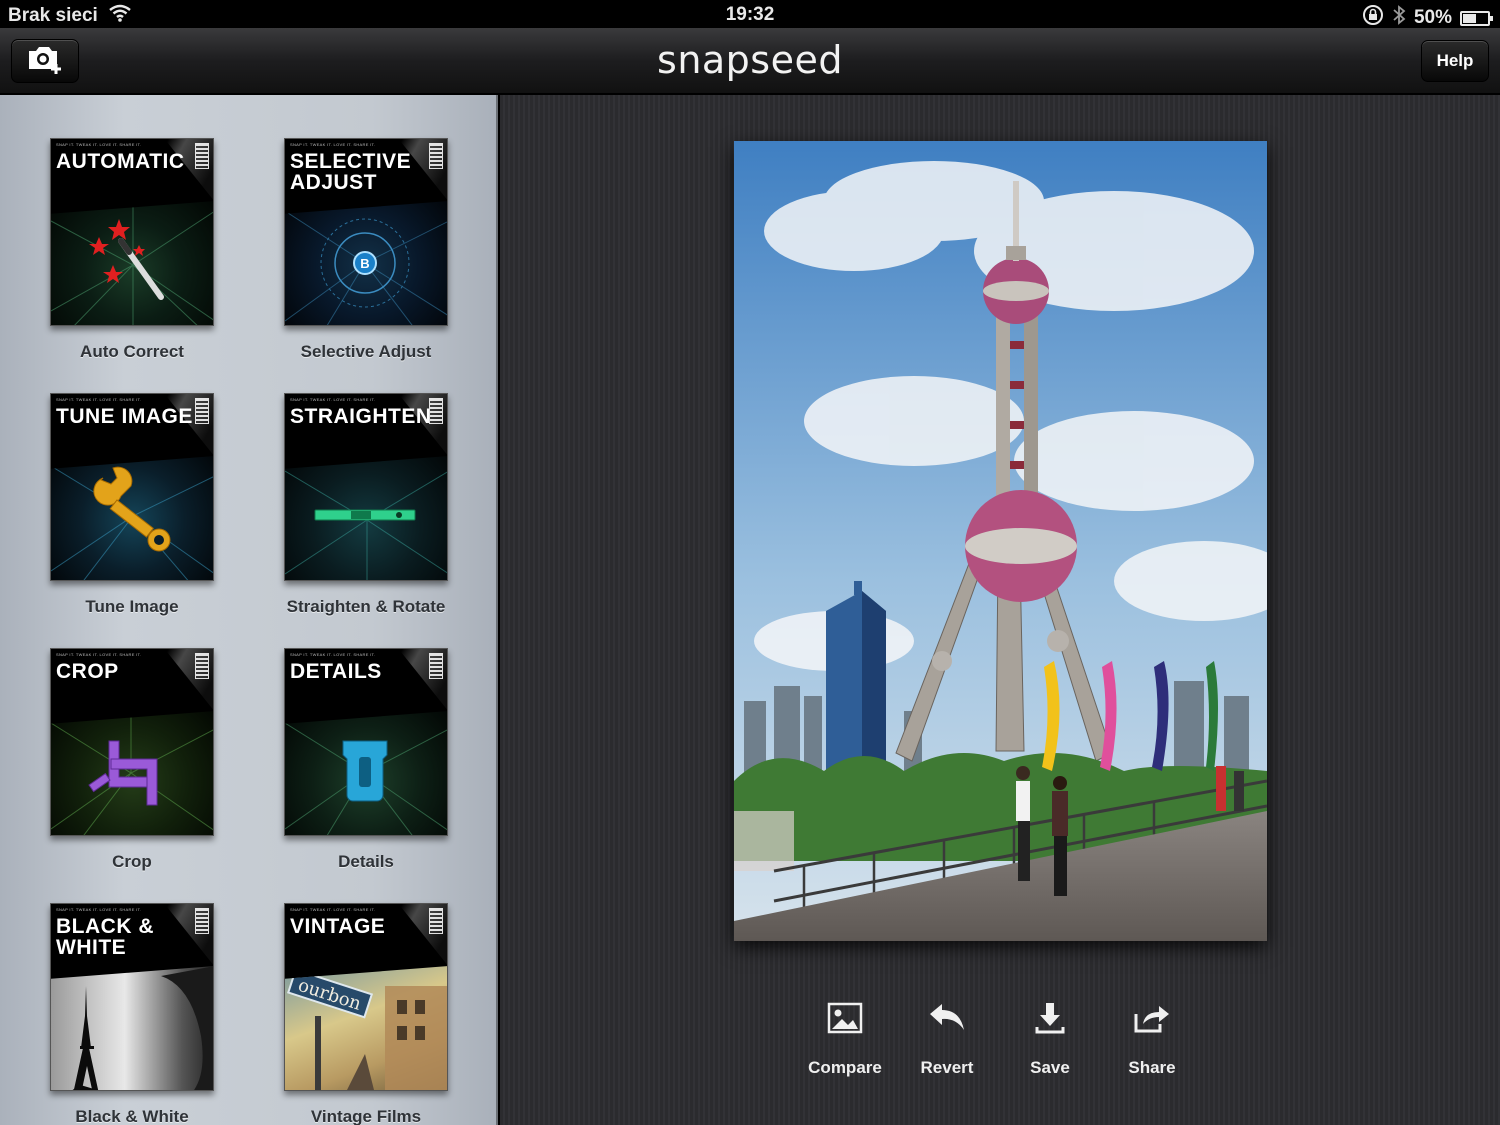 This screenshot has height=1125, width=1500. I want to click on undo-arrow-icon, so click(947, 1020).